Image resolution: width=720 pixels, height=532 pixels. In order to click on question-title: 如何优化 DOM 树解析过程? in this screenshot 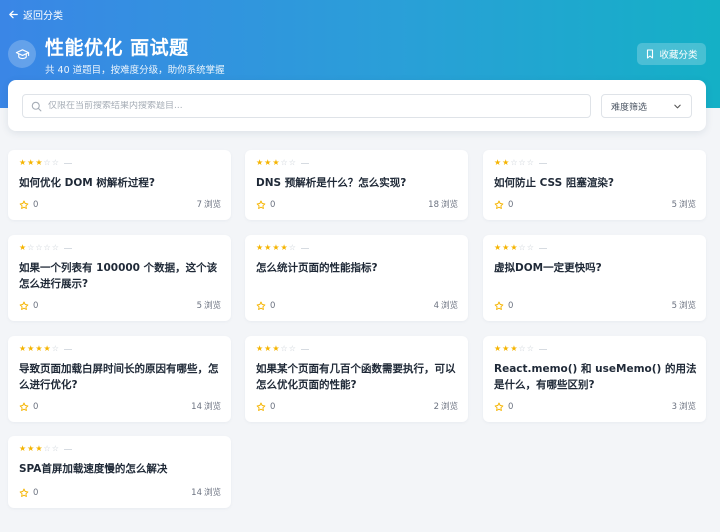, I will do `click(121, 183)`.